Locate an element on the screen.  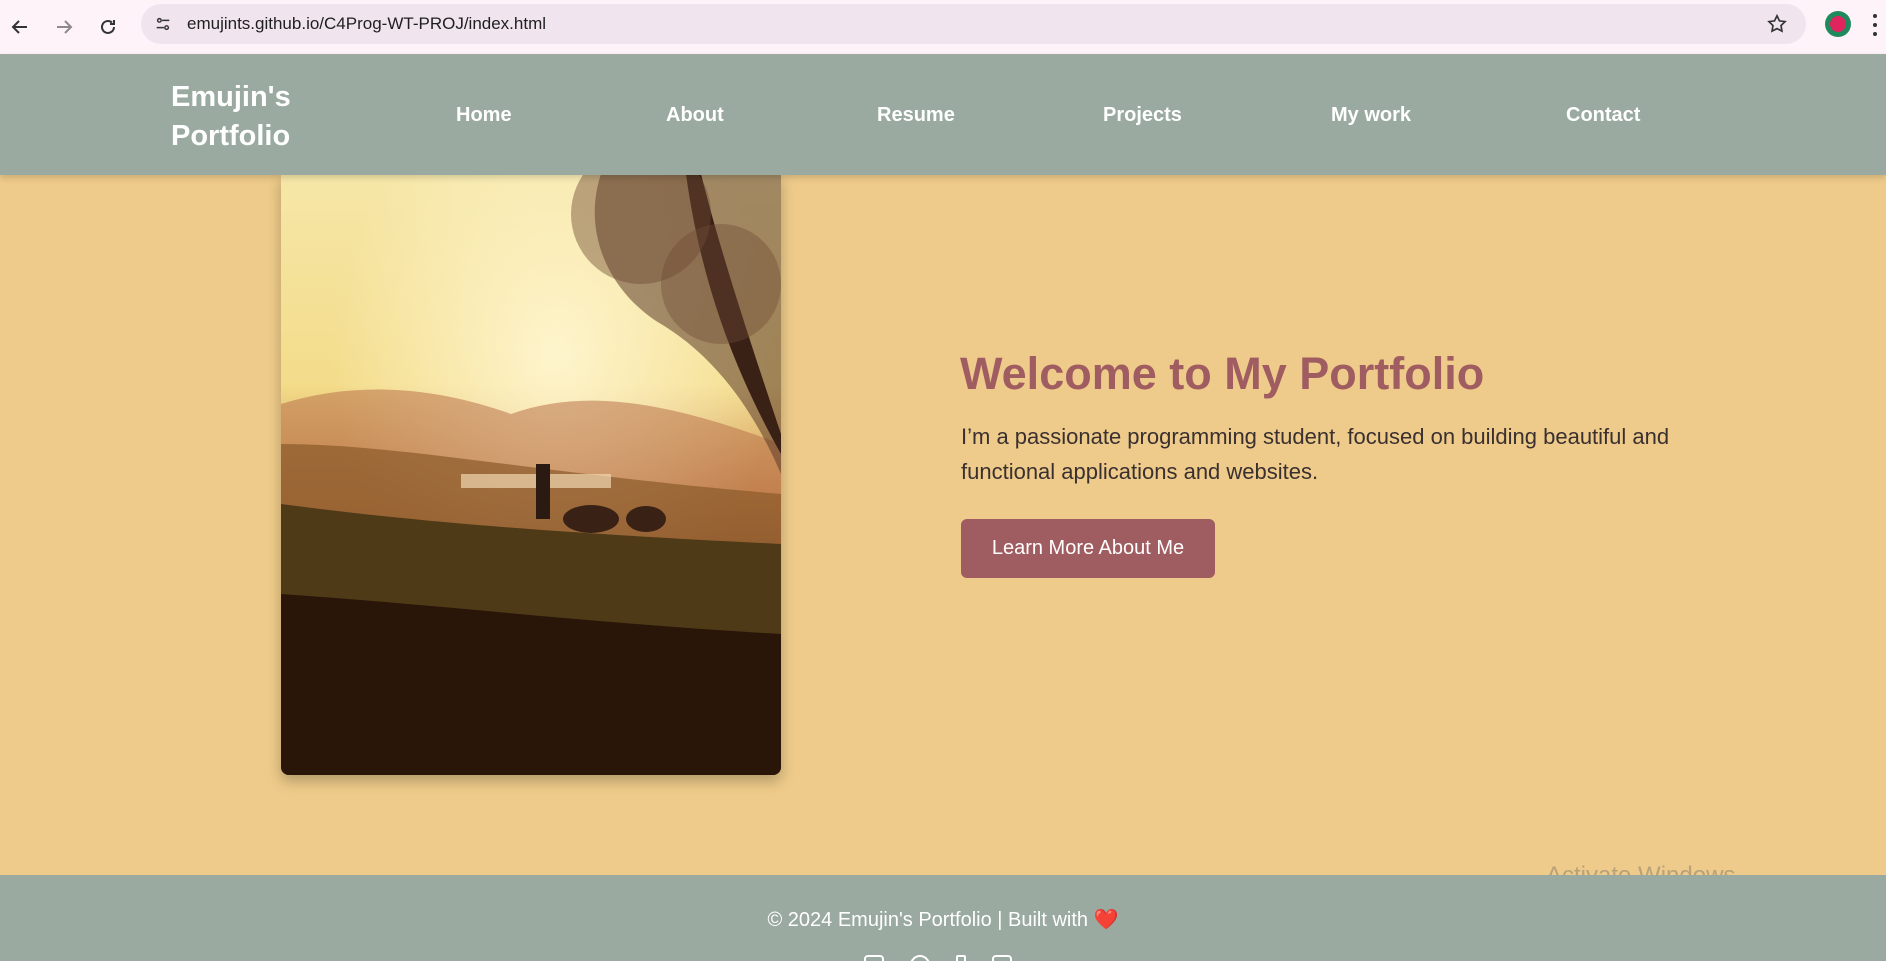
copyright-text: © 2024 Emujin's Portfolio | Built with is located at coordinates (928, 920).